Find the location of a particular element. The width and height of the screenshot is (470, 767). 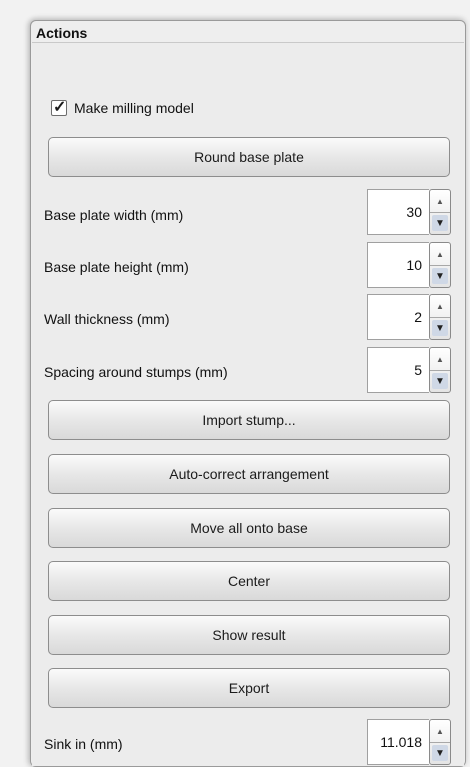

wall-thickness-label: Wall thickness (mm) is located at coordinates (107, 319).